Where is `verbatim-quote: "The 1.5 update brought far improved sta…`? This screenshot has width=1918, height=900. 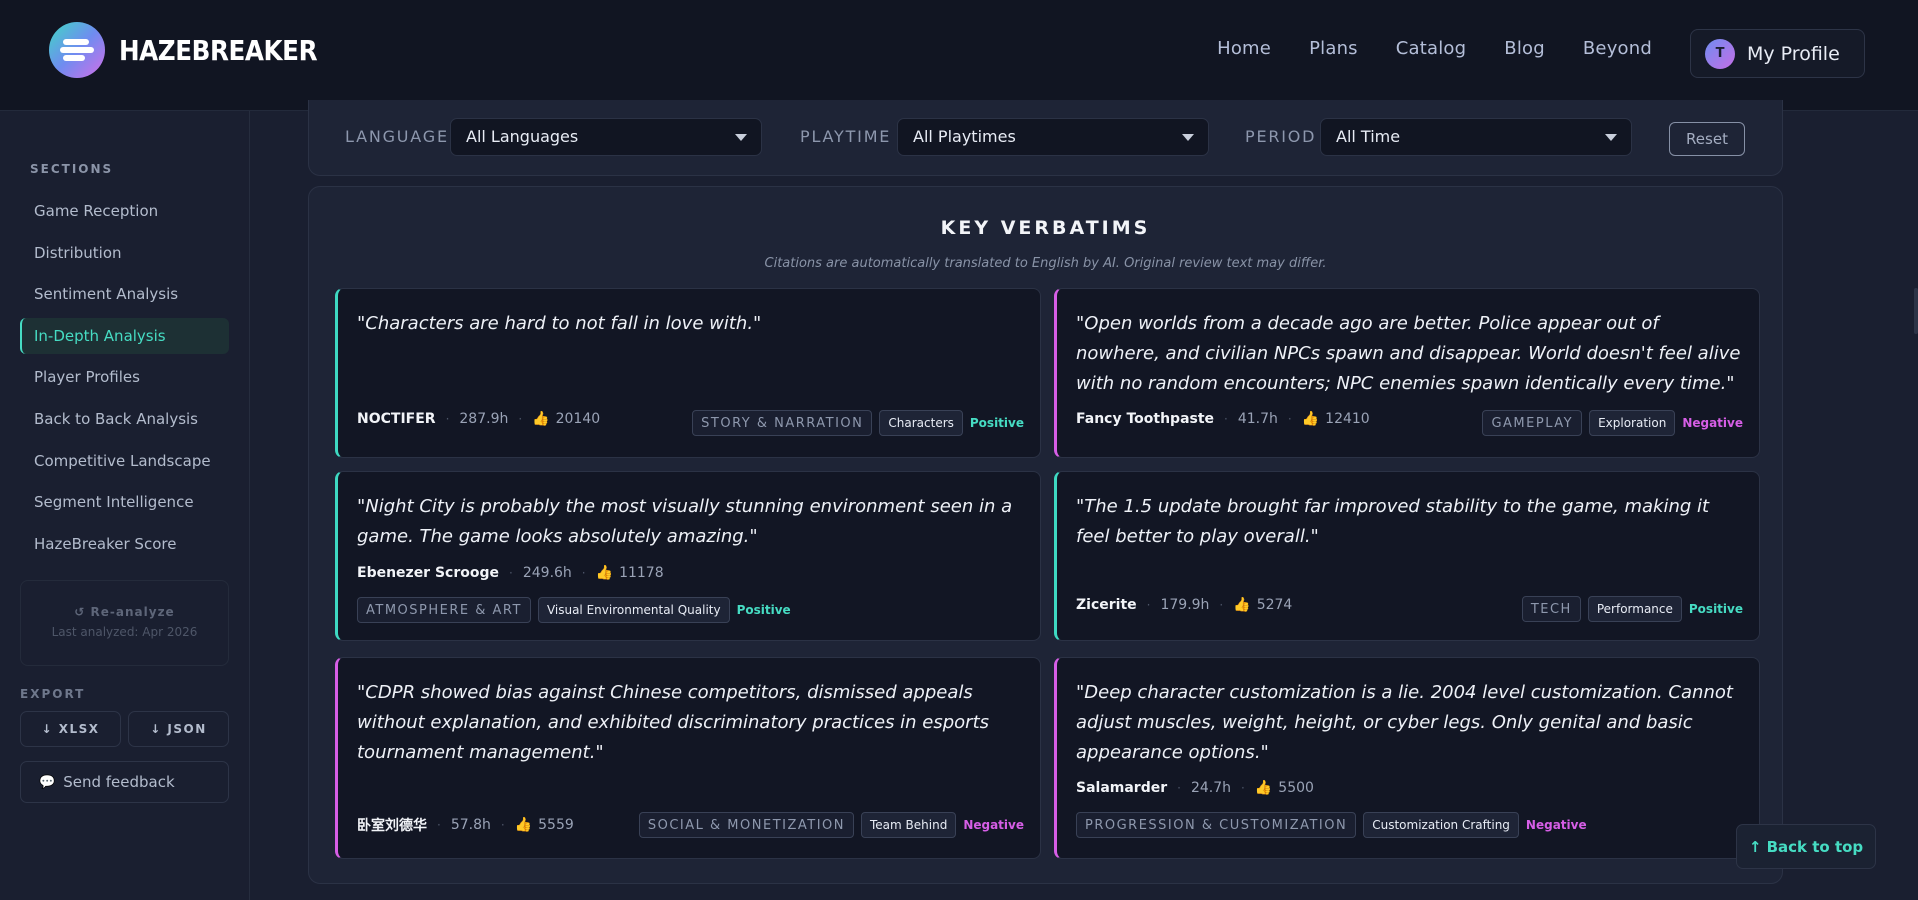
verbatim-quote: "The 1.5 update brought far improved sta… is located at coordinates (1393, 521).